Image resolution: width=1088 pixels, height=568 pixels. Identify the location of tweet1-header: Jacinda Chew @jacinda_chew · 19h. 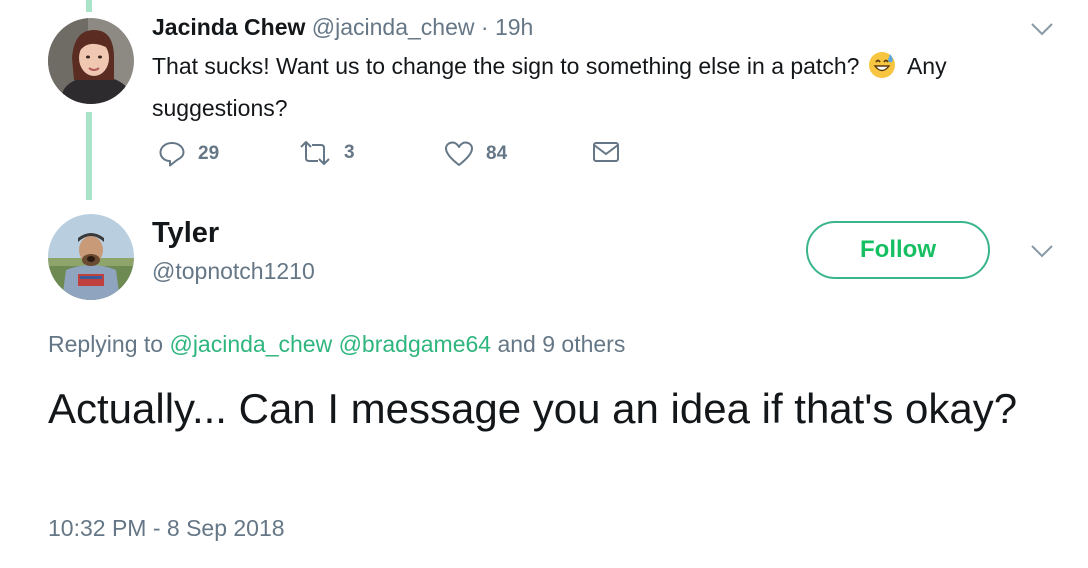
(342, 27).